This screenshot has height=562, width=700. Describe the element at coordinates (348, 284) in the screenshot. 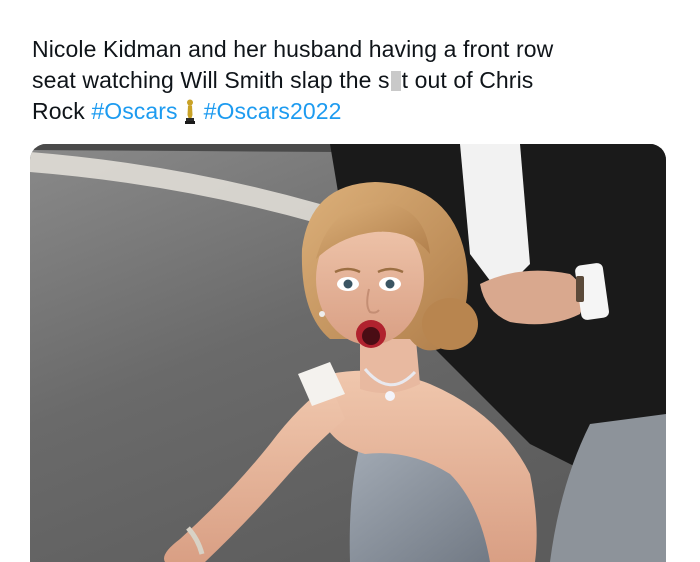

I see `woman-left-iris` at that location.